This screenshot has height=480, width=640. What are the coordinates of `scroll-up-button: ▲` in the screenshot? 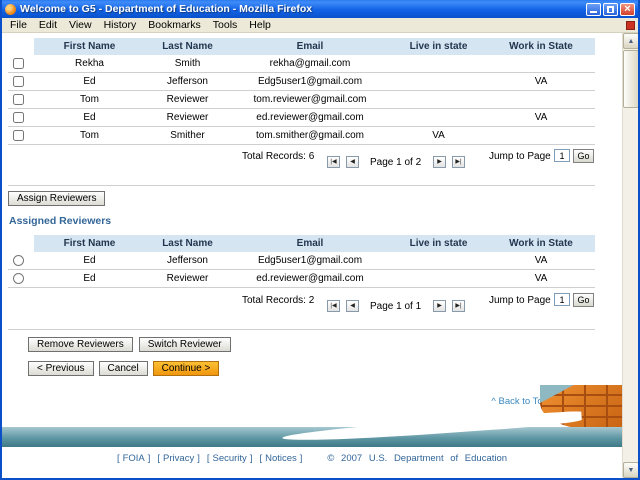 It's located at (630, 41).